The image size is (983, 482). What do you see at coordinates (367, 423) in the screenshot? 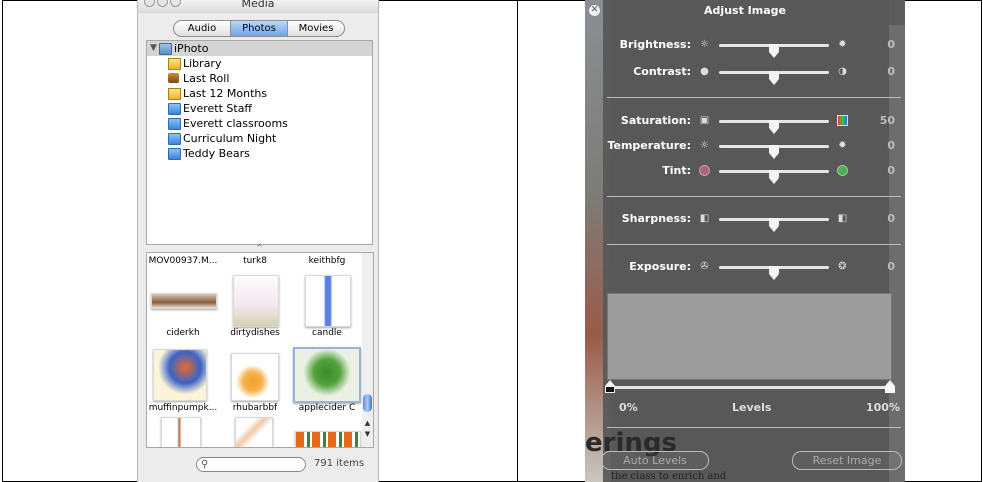
I see `scroll-up-icon: ▲` at bounding box center [367, 423].